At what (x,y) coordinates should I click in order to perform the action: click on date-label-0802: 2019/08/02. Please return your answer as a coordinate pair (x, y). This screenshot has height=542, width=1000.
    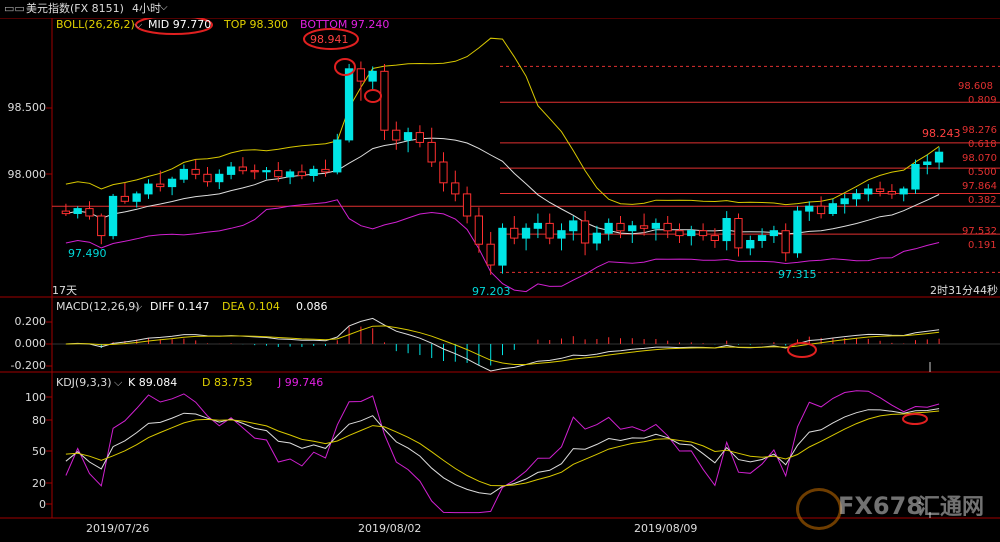
    Looking at the image, I should click on (390, 528).